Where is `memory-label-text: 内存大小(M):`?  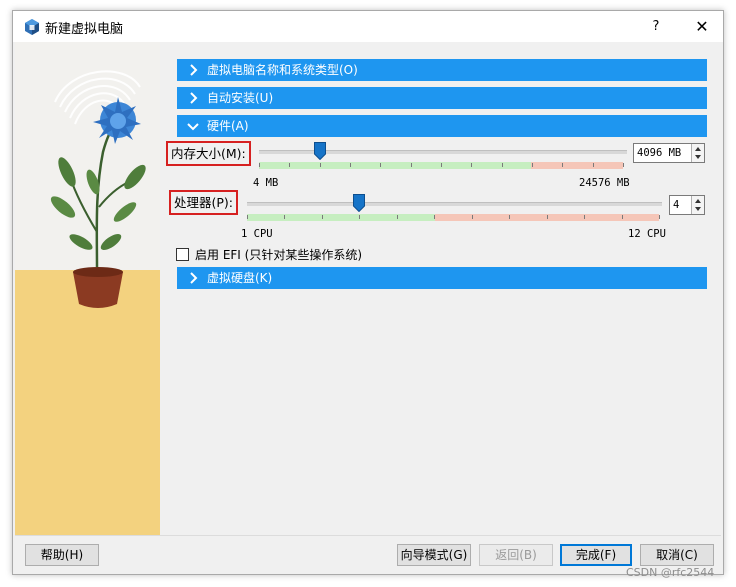
memory-label-text: 内存大小(M): is located at coordinates (208, 153).